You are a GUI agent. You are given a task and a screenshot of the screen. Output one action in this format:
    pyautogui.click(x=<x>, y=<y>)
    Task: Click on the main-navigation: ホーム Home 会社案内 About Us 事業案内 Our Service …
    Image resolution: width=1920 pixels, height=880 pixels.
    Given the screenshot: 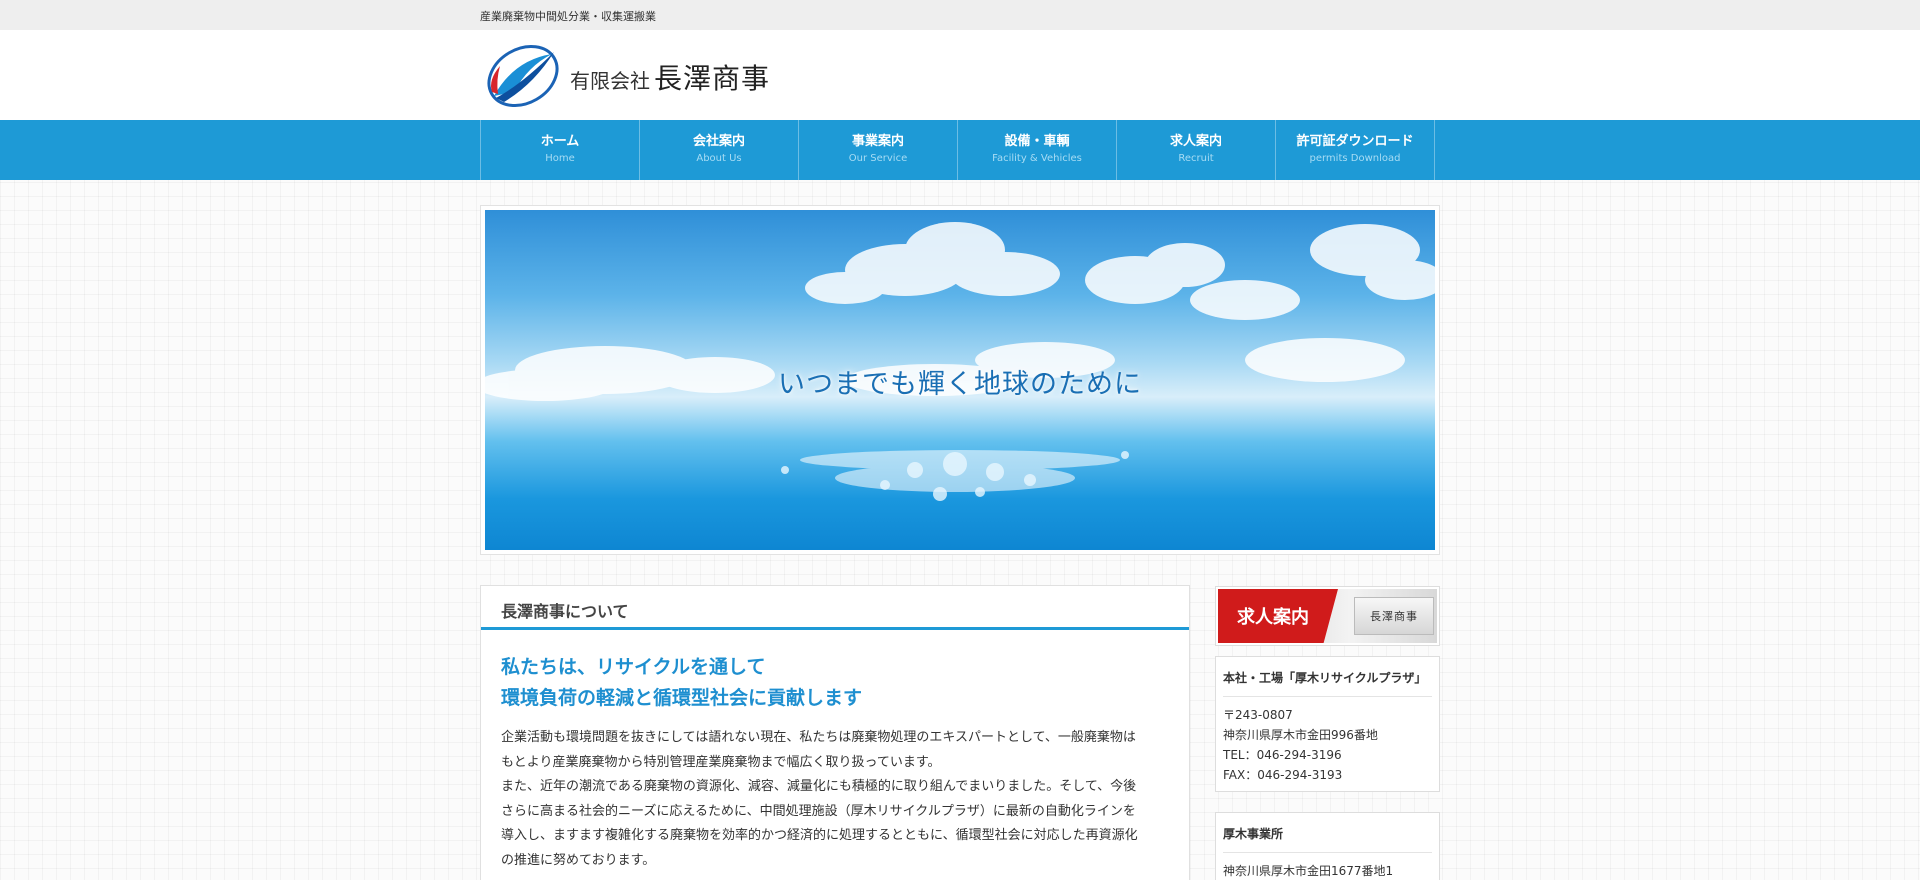 What is the action you would take?
    pyautogui.click(x=960, y=150)
    